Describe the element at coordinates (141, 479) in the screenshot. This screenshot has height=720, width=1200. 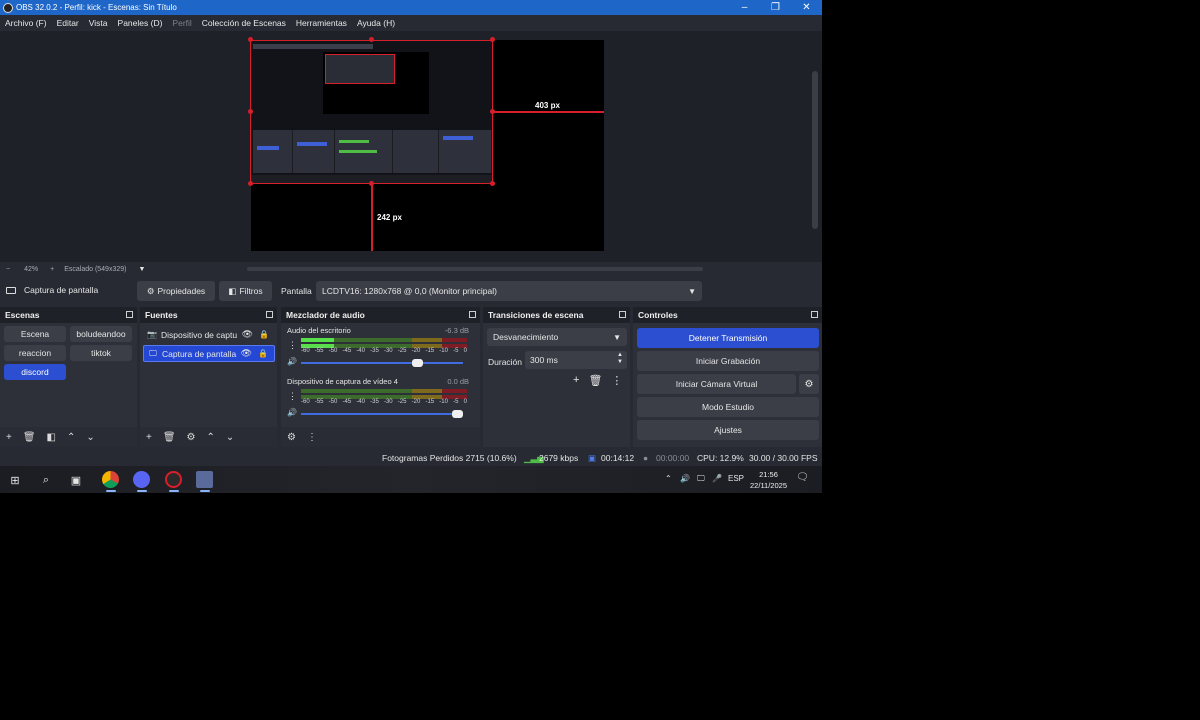
I see `discord-icon` at that location.